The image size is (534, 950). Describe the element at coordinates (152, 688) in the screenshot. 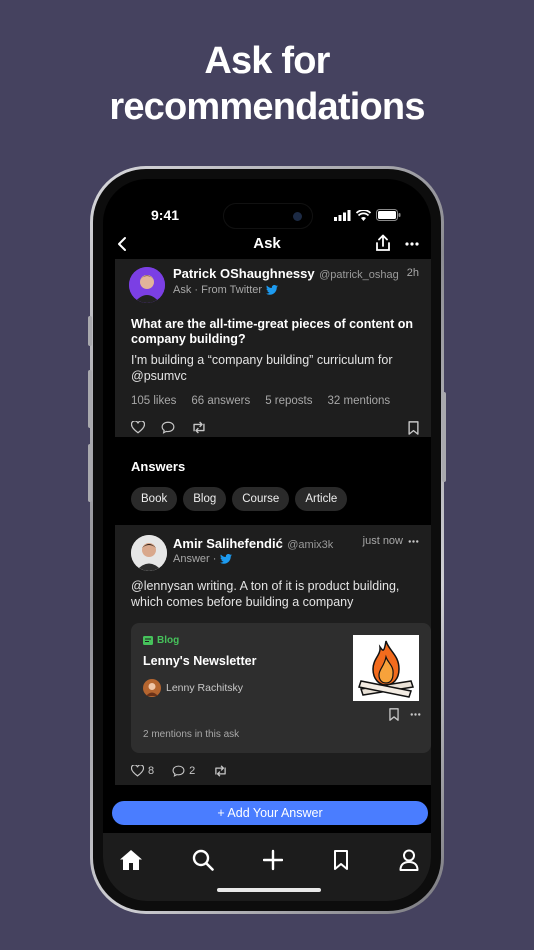

I see `author-avatar` at that location.